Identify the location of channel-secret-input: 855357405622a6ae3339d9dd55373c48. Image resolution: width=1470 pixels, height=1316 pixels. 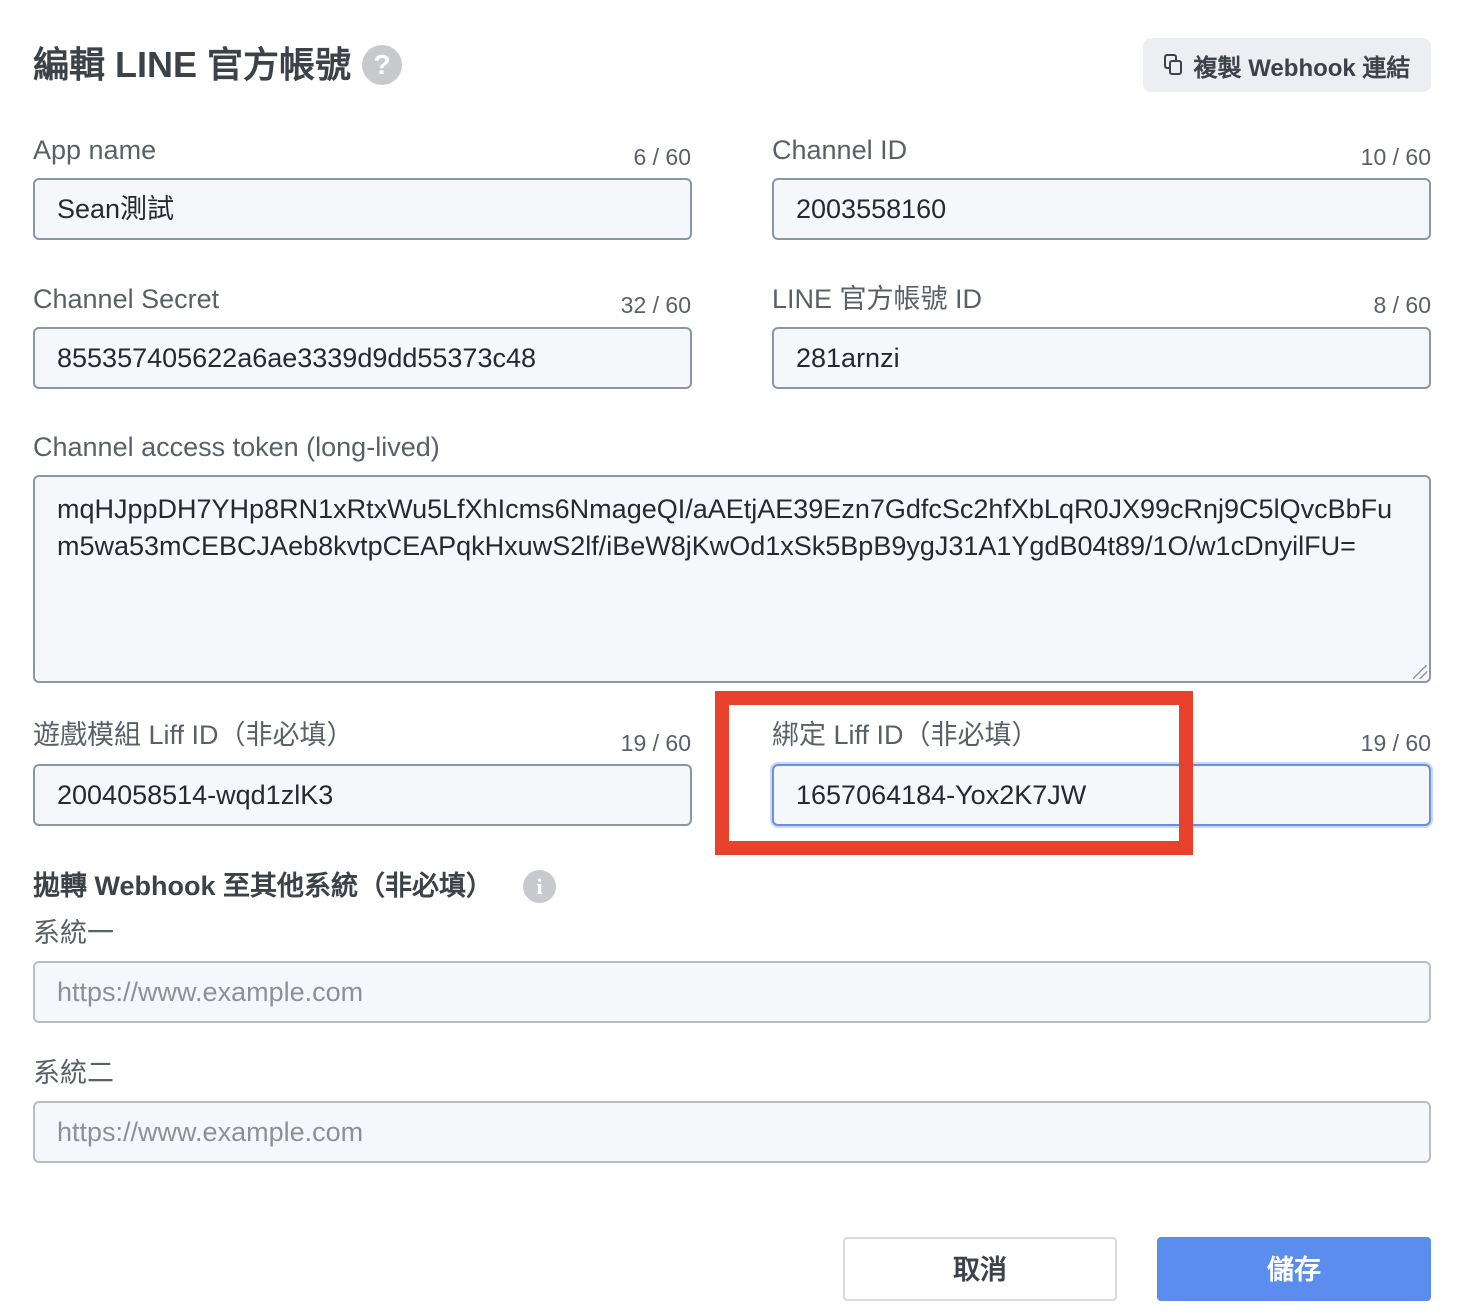
(362, 358).